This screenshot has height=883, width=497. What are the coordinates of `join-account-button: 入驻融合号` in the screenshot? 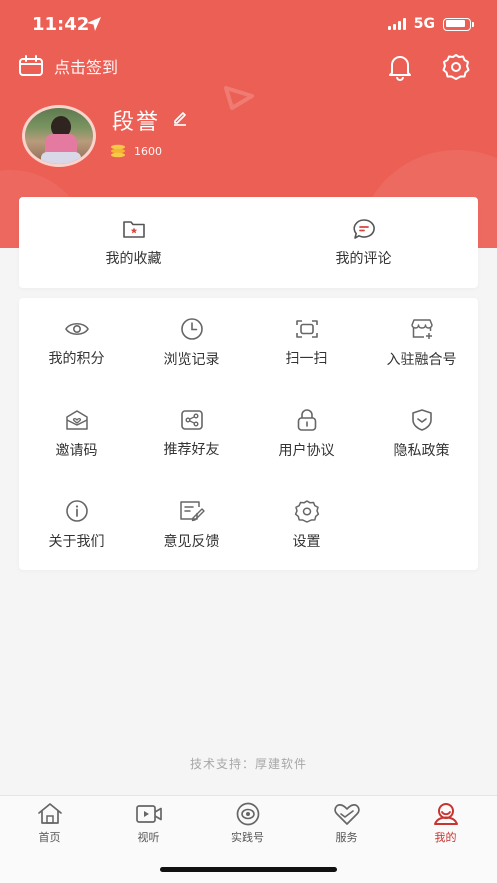 It's located at (421, 343).